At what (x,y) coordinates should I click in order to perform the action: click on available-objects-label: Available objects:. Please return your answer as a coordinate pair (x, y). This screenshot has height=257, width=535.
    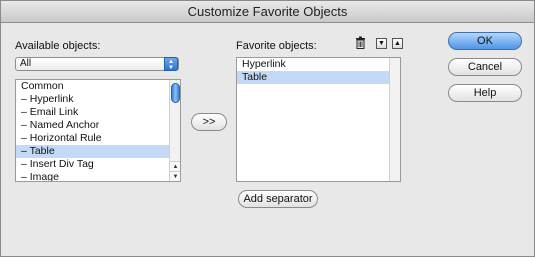
    Looking at the image, I should click on (58, 46).